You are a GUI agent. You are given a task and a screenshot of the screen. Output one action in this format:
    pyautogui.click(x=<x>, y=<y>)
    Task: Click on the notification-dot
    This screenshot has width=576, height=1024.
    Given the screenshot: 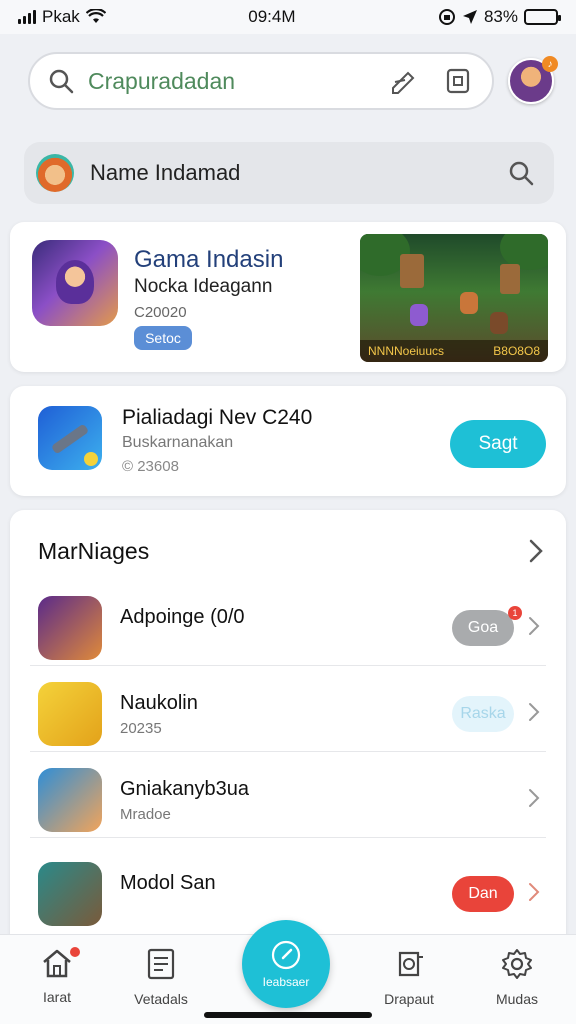 What is the action you would take?
    pyautogui.click(x=75, y=952)
    